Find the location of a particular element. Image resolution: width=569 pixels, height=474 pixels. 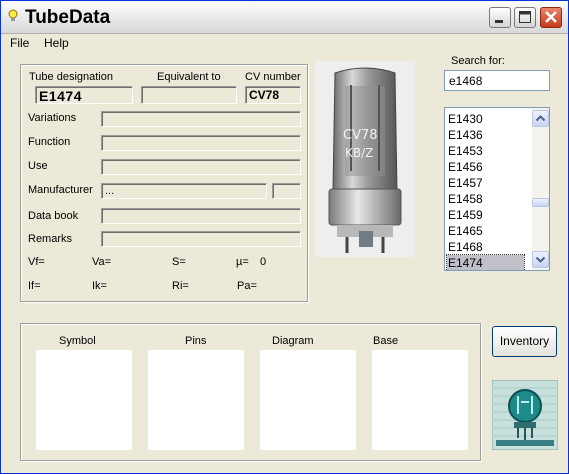

function-field is located at coordinates (201, 143).